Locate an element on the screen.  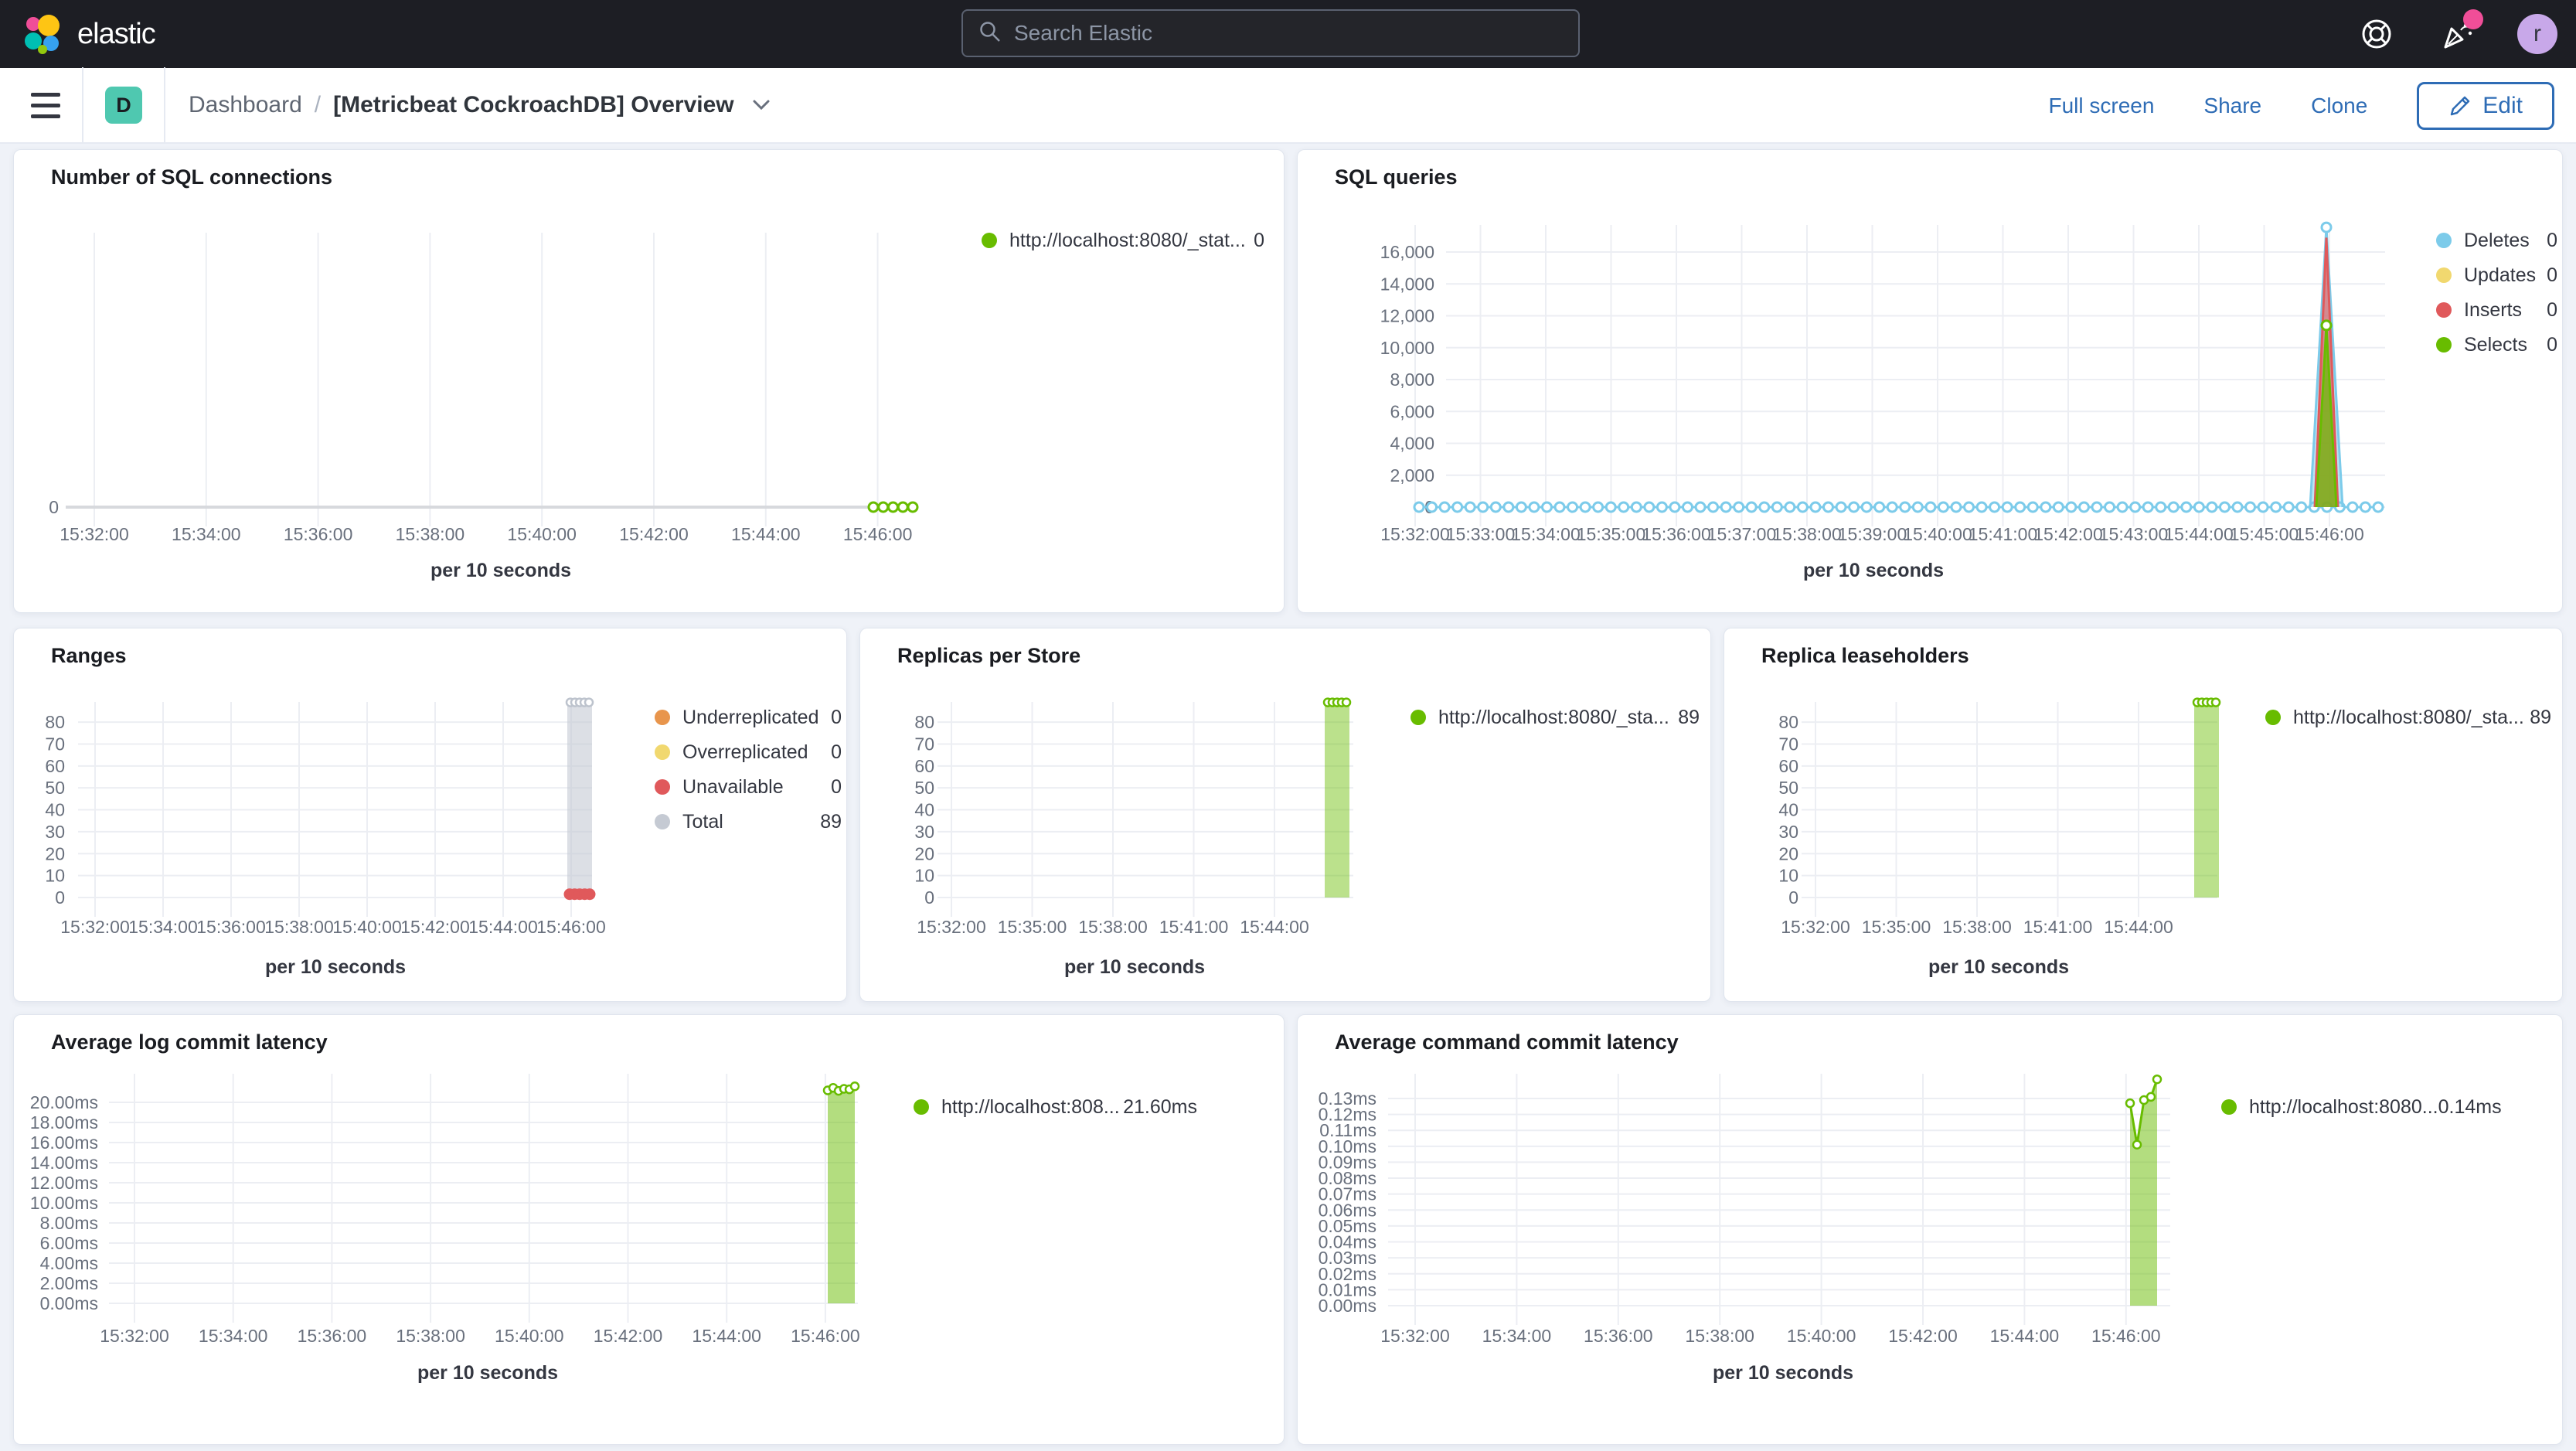
svg-text: 14.00ms is located at coordinates (64, 1163).